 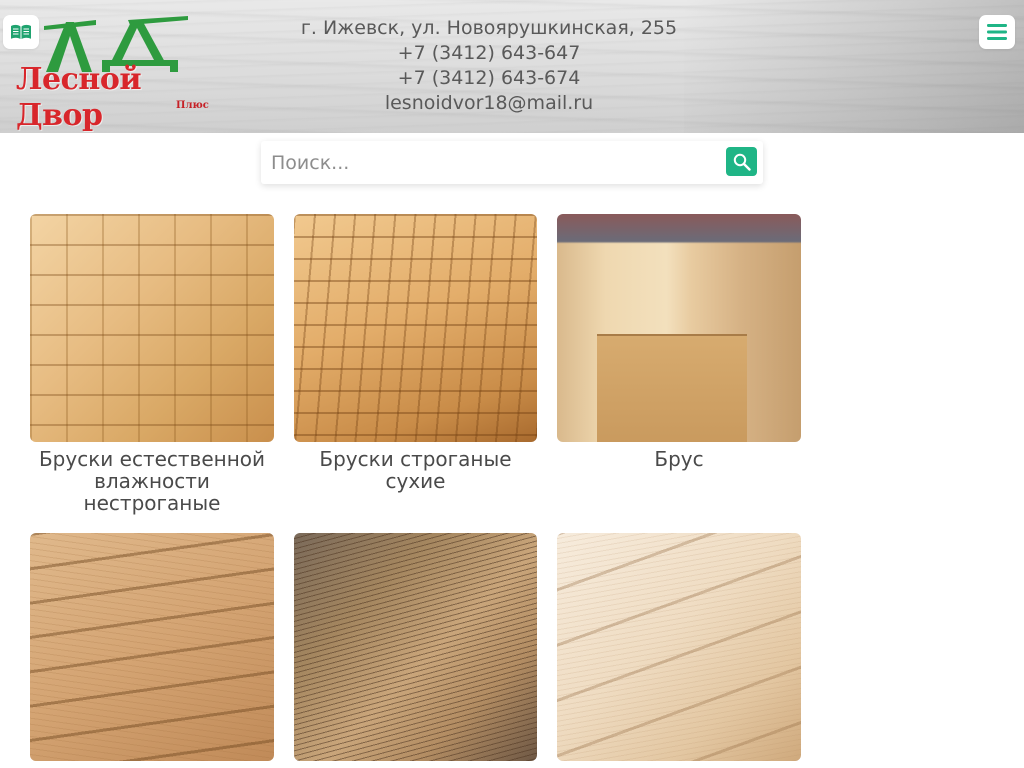 I want to click on catalog-book-button, so click(x=21, y=32).